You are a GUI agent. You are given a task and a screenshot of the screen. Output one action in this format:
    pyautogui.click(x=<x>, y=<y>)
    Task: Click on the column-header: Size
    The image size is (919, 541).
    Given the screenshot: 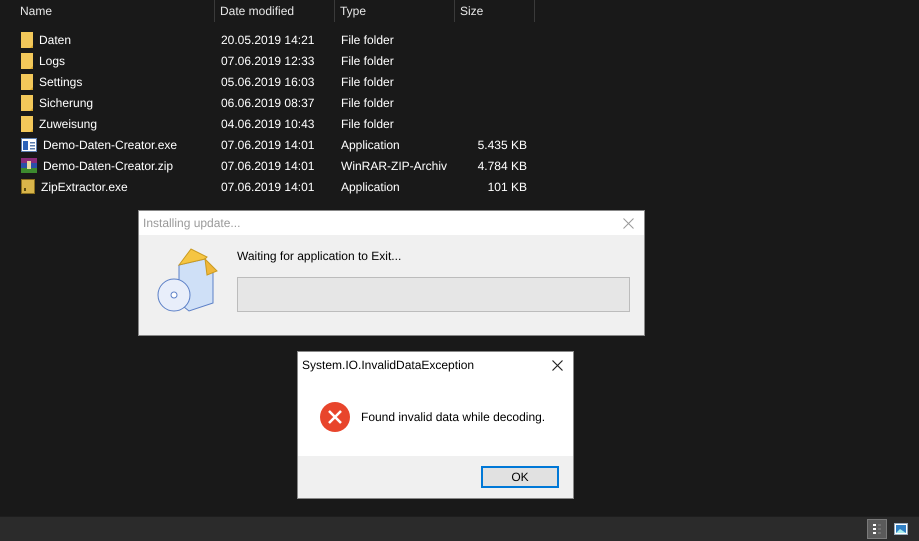 What is the action you would take?
    pyautogui.click(x=495, y=11)
    